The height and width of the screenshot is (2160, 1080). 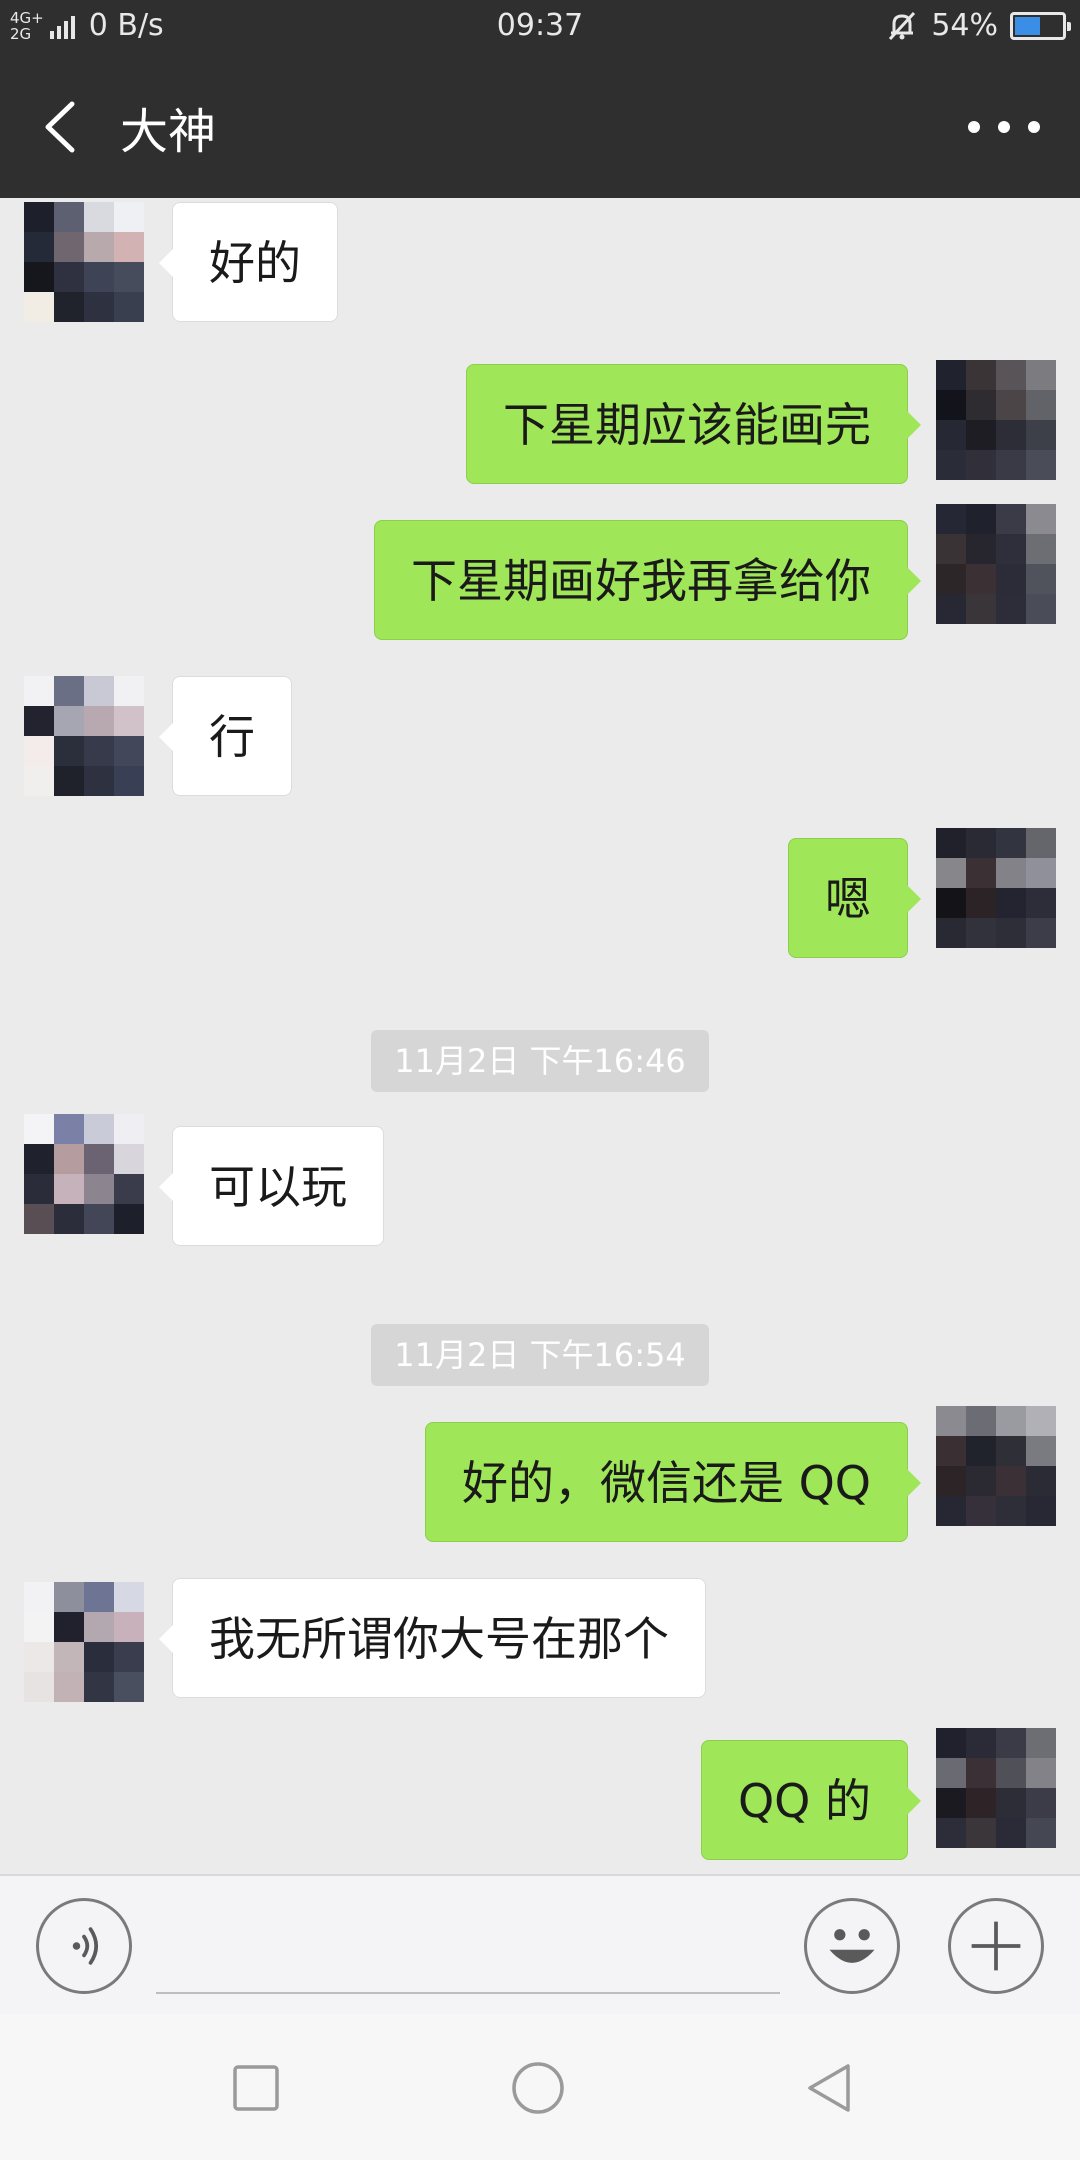 What do you see at coordinates (693, 424) in the screenshot?
I see `message-bubble-outgoing: 下星期应该能画完` at bounding box center [693, 424].